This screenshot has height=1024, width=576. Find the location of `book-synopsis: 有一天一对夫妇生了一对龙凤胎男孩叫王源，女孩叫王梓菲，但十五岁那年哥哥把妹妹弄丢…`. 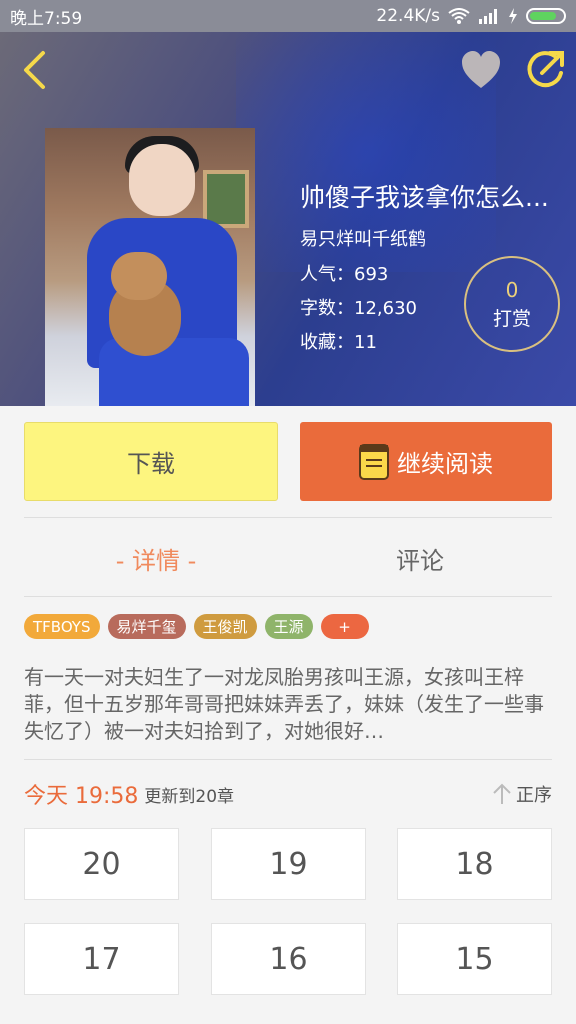

book-synopsis: 有一天一对夫妇生了一对龙凤胎男孩叫王源，女孩叫王梓菲，但十五岁那年哥哥把妹妹弄丢… is located at coordinates (288, 704).